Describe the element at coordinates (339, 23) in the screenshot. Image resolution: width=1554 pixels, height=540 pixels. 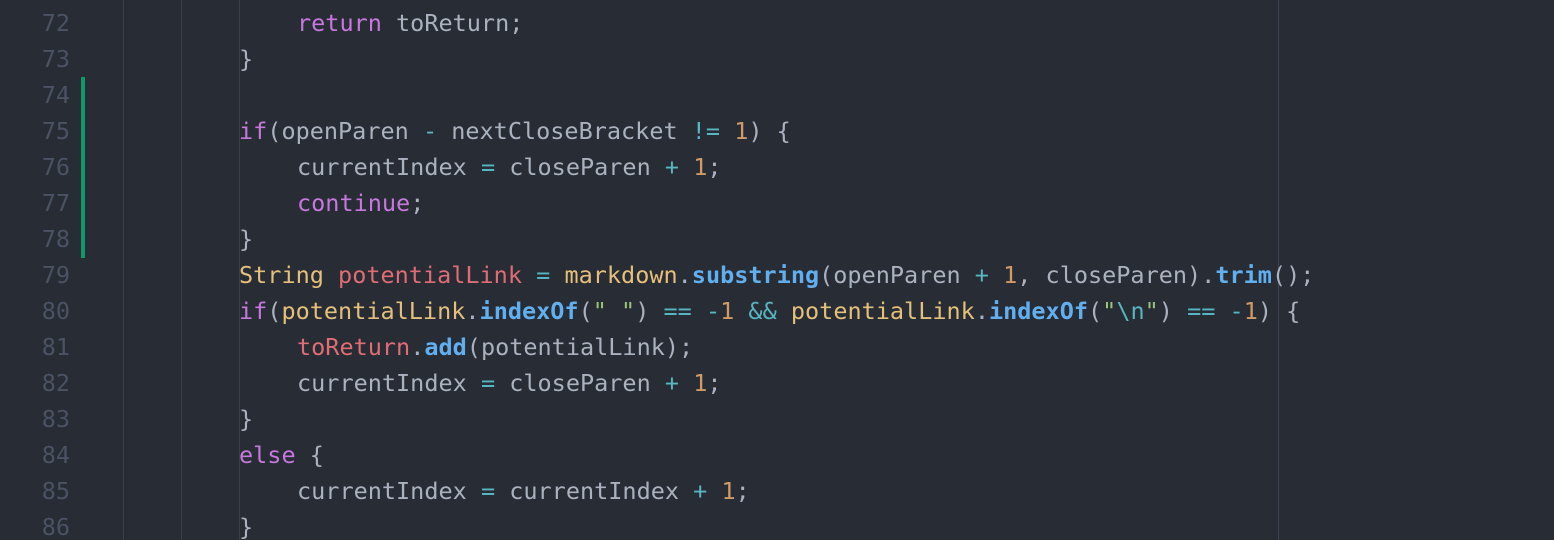
I see `code-token: return` at that location.